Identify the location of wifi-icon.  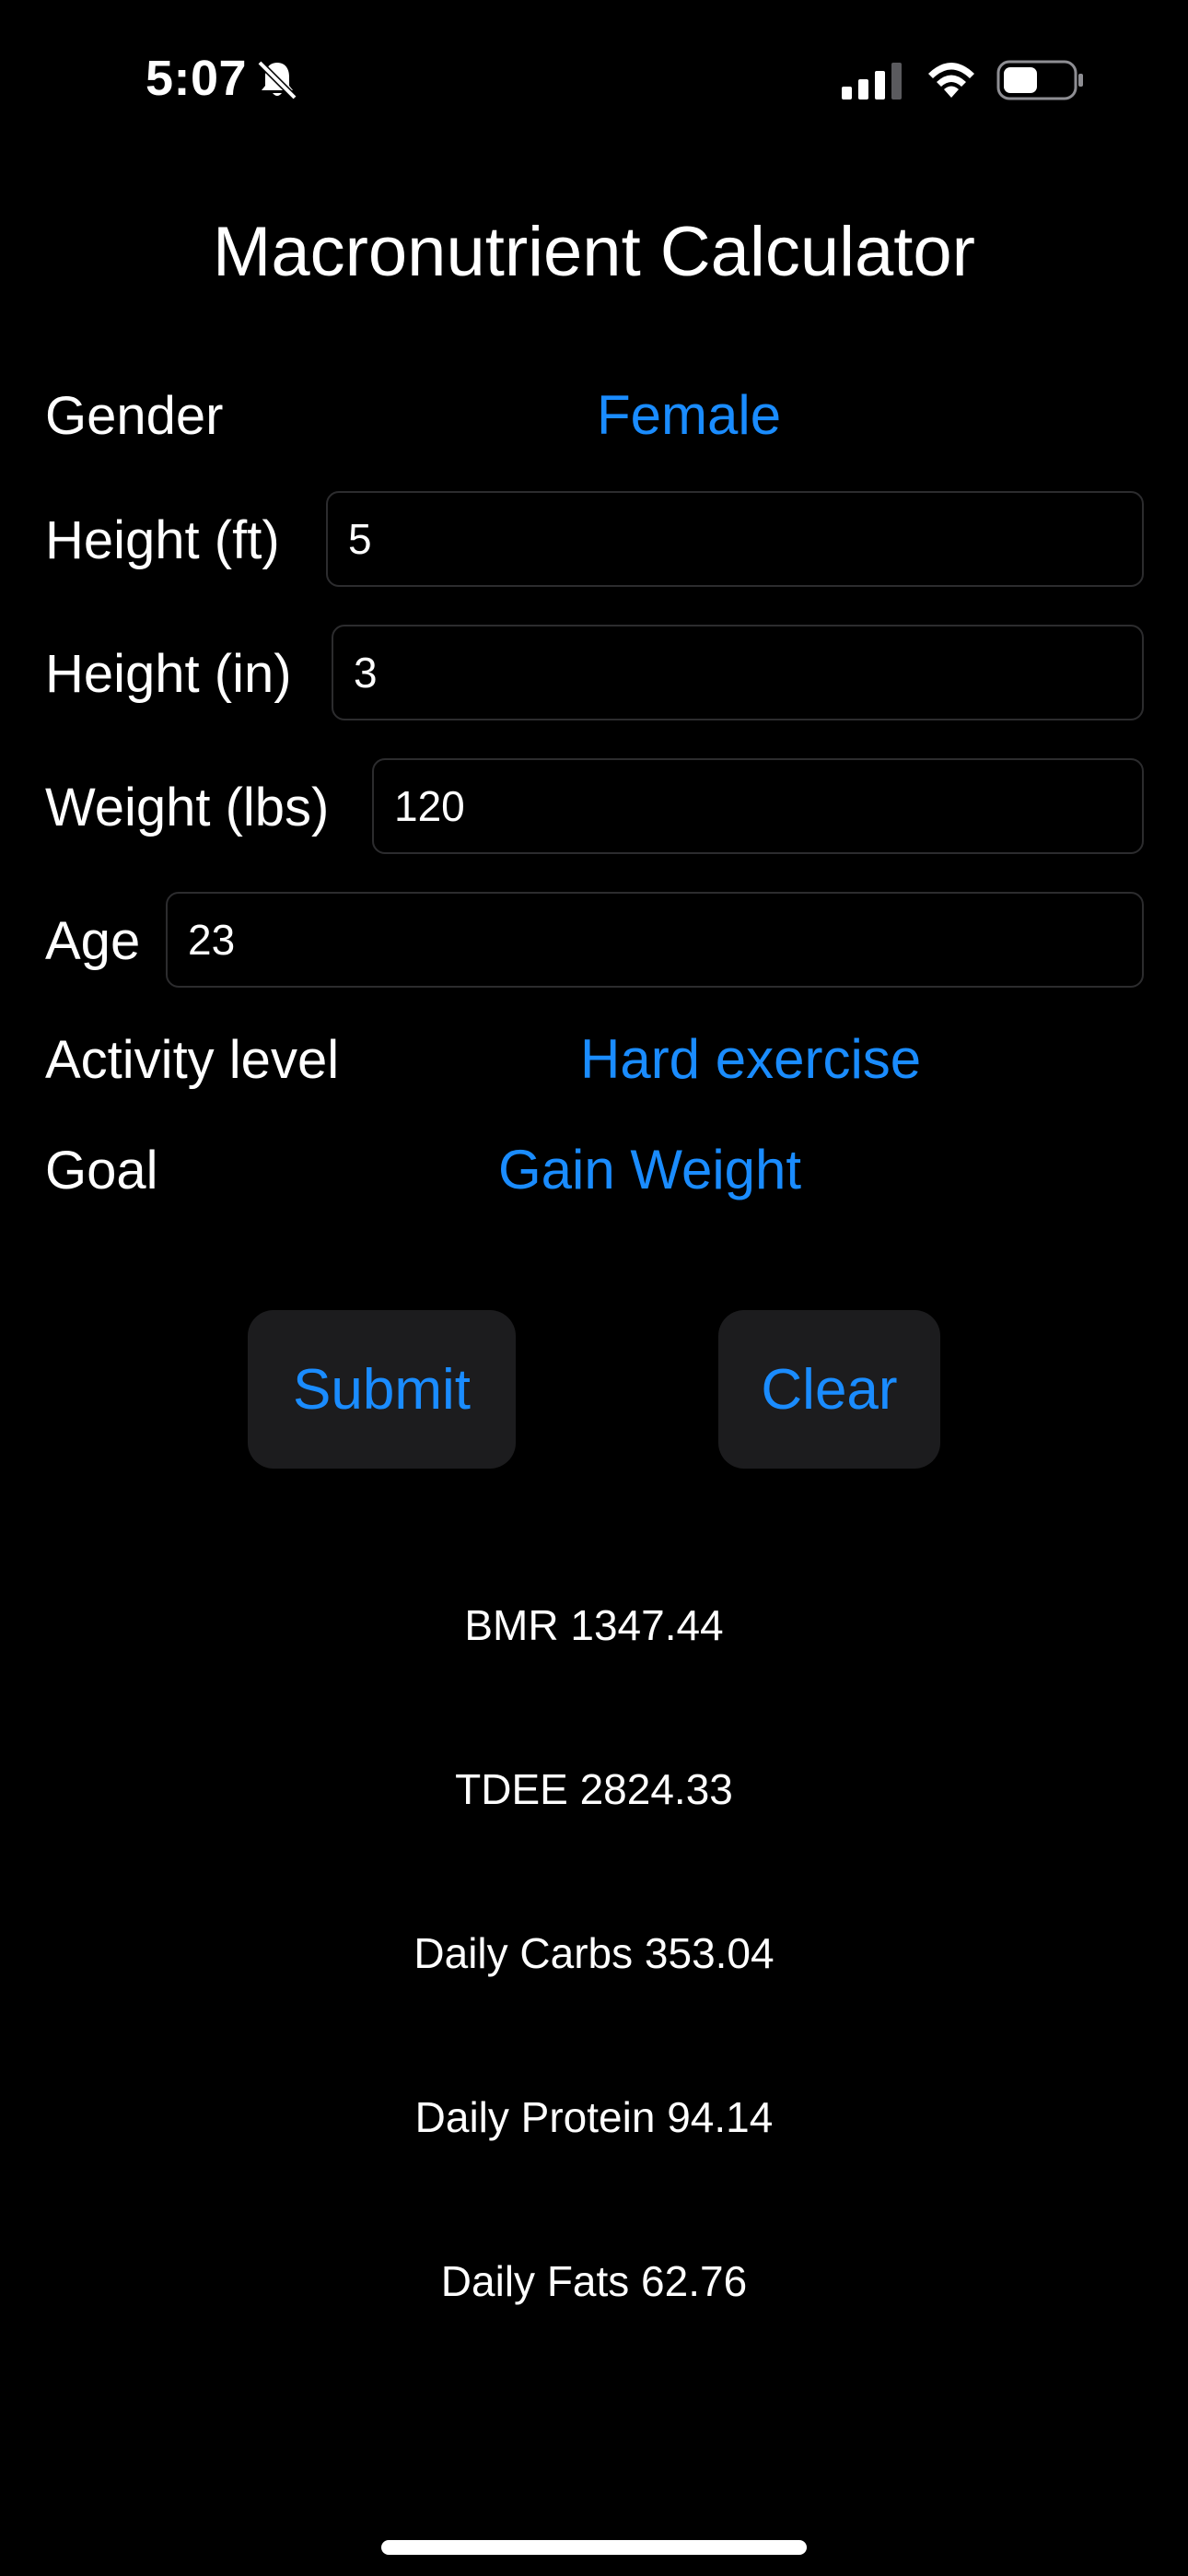
(951, 80).